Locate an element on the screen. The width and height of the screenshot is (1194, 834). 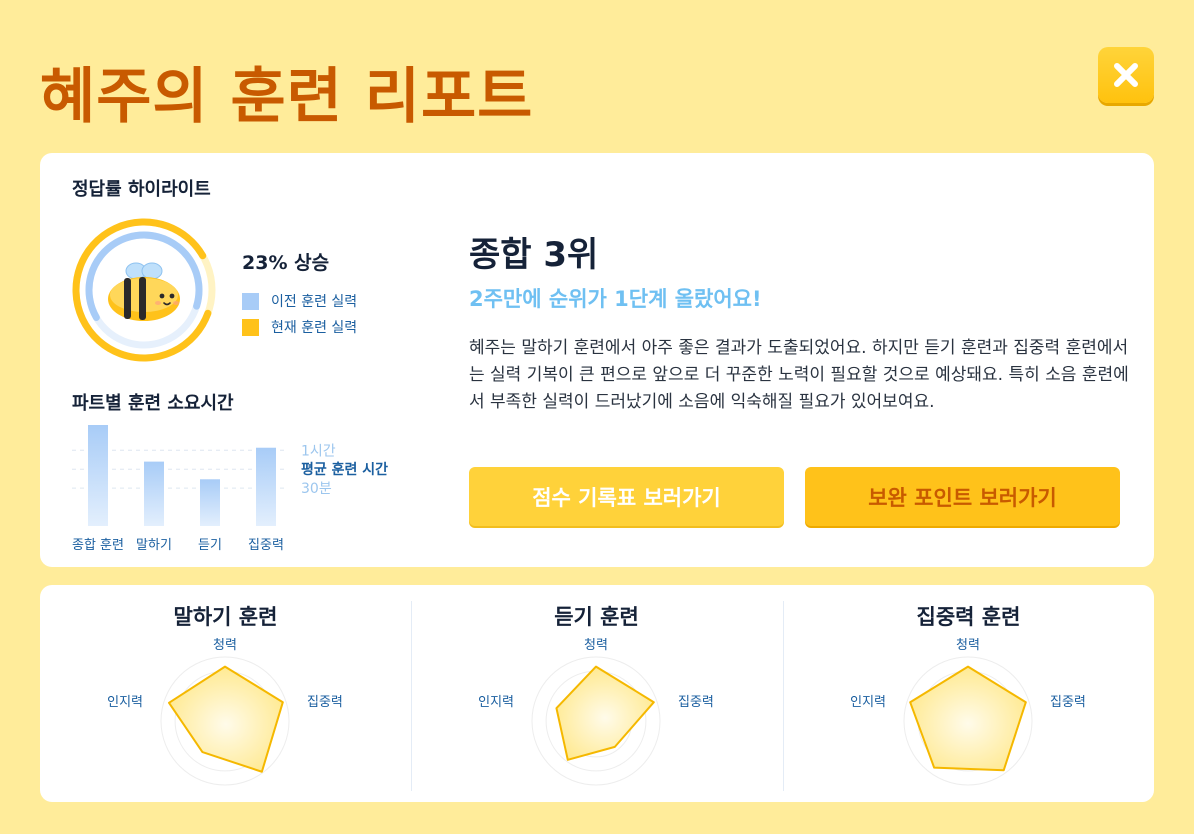
legend-current: 현재 훈련 실력 is located at coordinates (299, 327).